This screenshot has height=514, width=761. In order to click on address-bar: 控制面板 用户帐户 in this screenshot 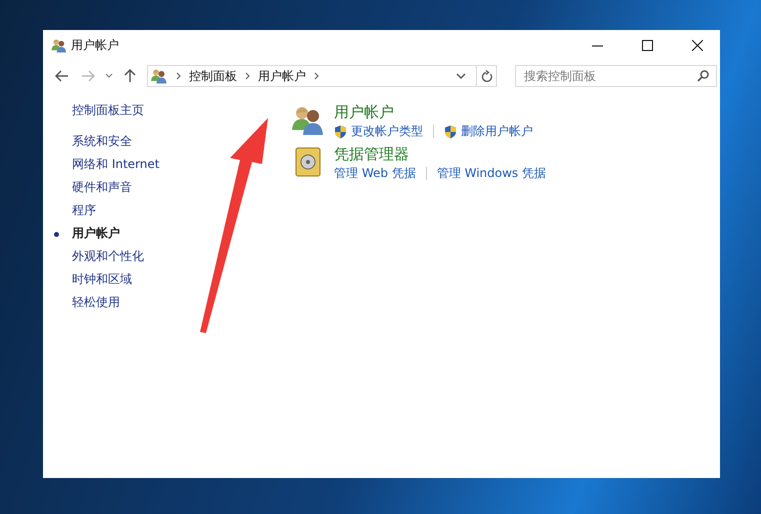, I will do `click(322, 76)`.